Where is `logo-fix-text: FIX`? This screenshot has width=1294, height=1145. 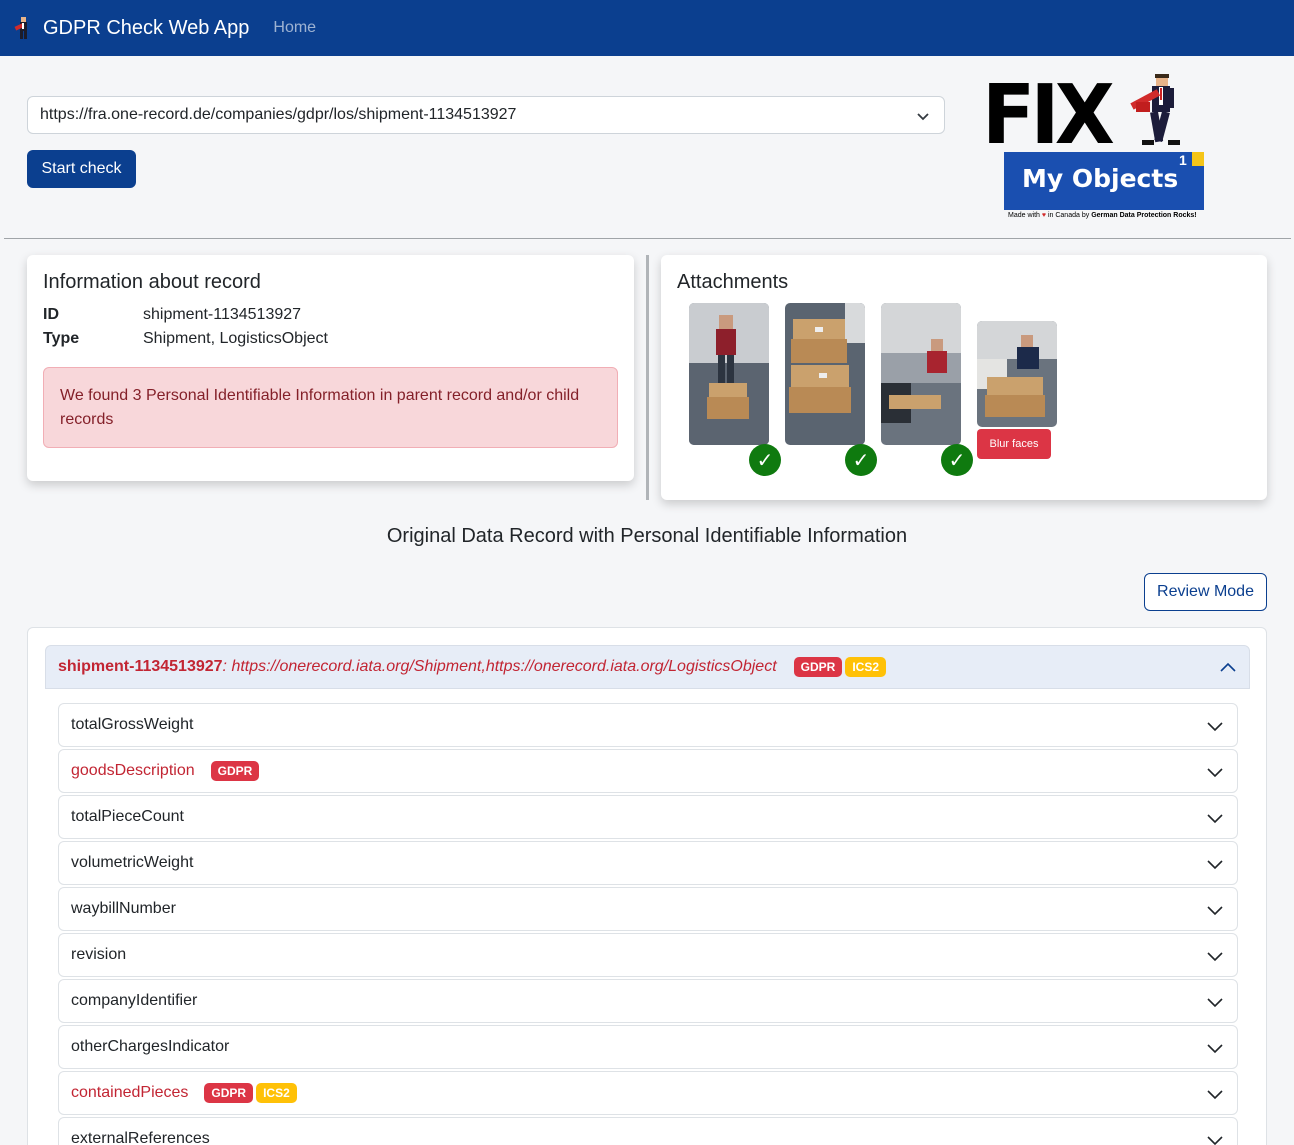 logo-fix-text: FIX is located at coordinates (1048, 115).